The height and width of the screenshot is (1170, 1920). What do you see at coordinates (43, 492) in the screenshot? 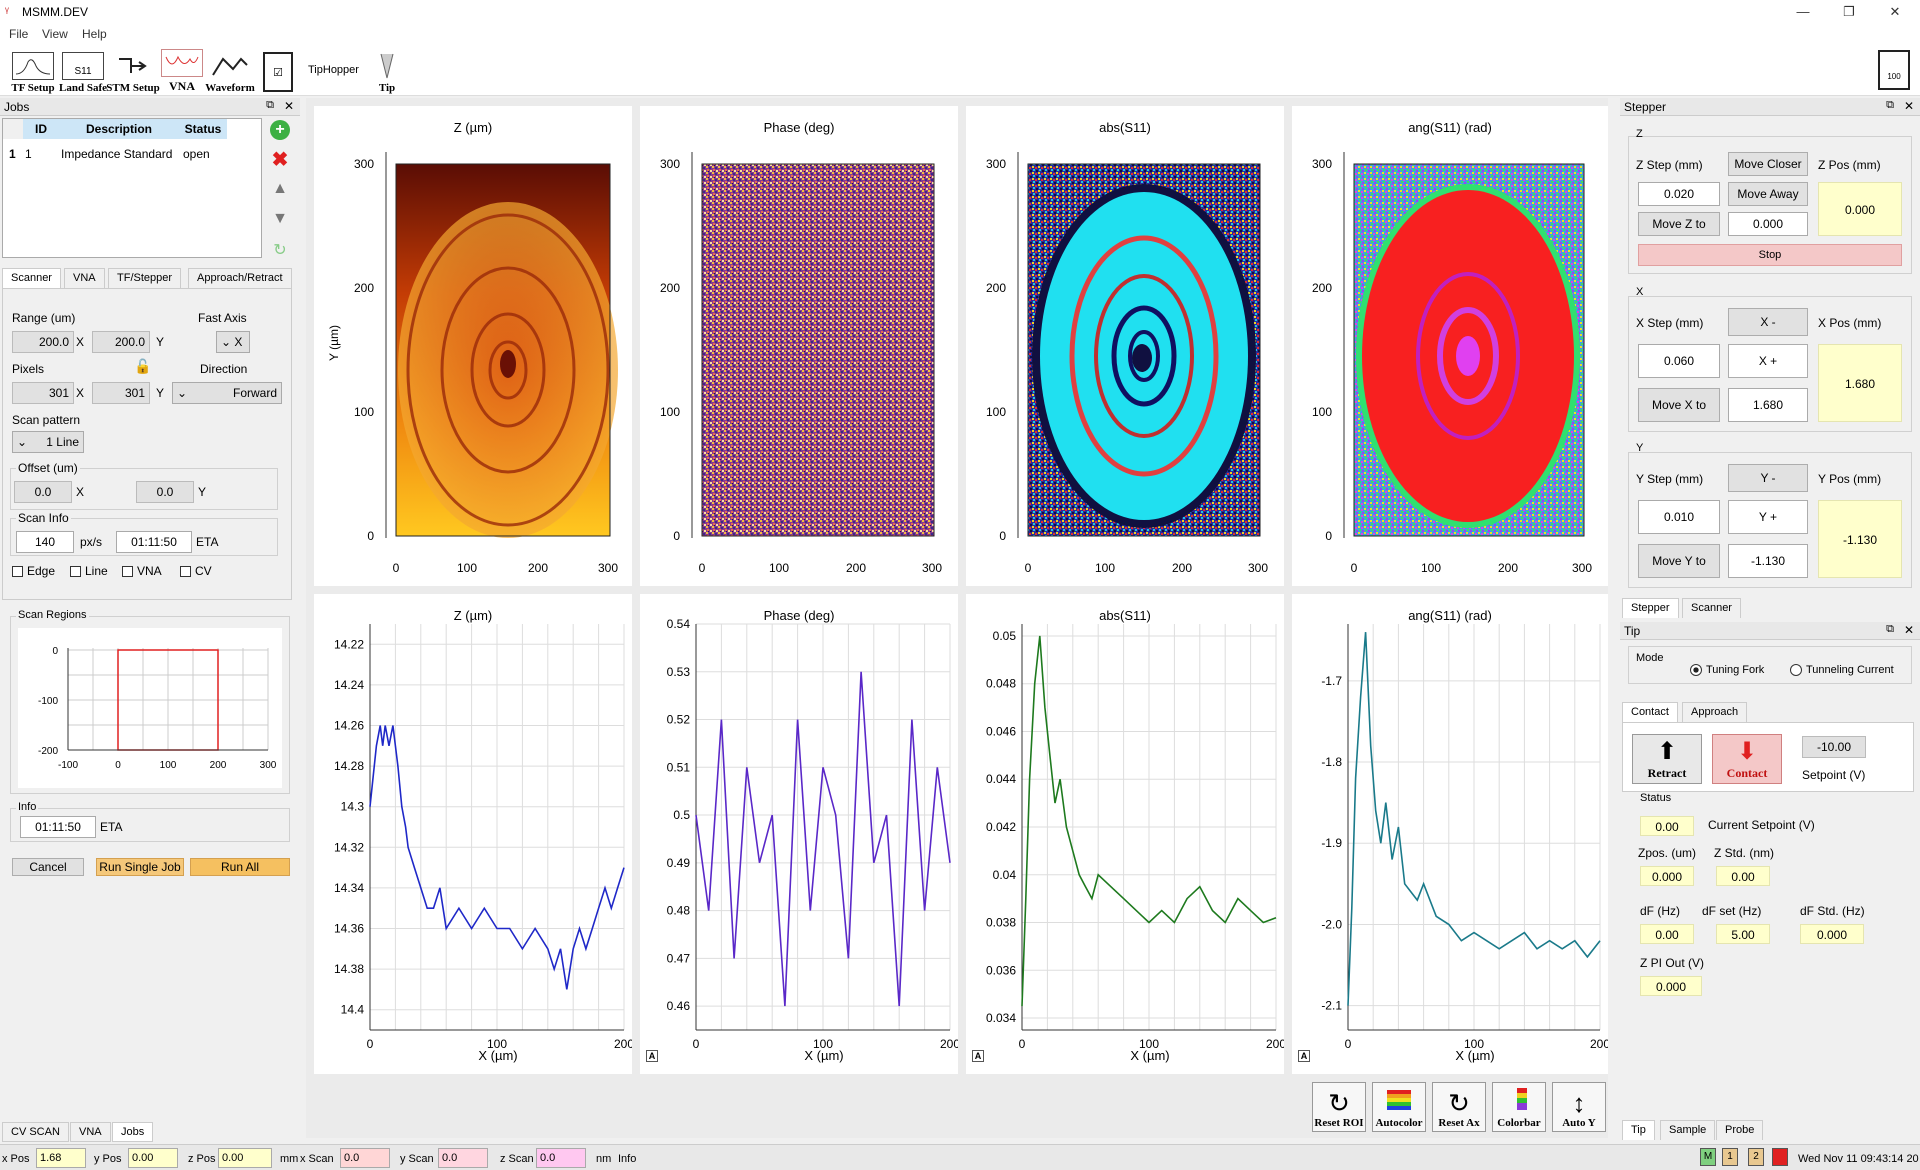
I see `offset-x-input` at bounding box center [43, 492].